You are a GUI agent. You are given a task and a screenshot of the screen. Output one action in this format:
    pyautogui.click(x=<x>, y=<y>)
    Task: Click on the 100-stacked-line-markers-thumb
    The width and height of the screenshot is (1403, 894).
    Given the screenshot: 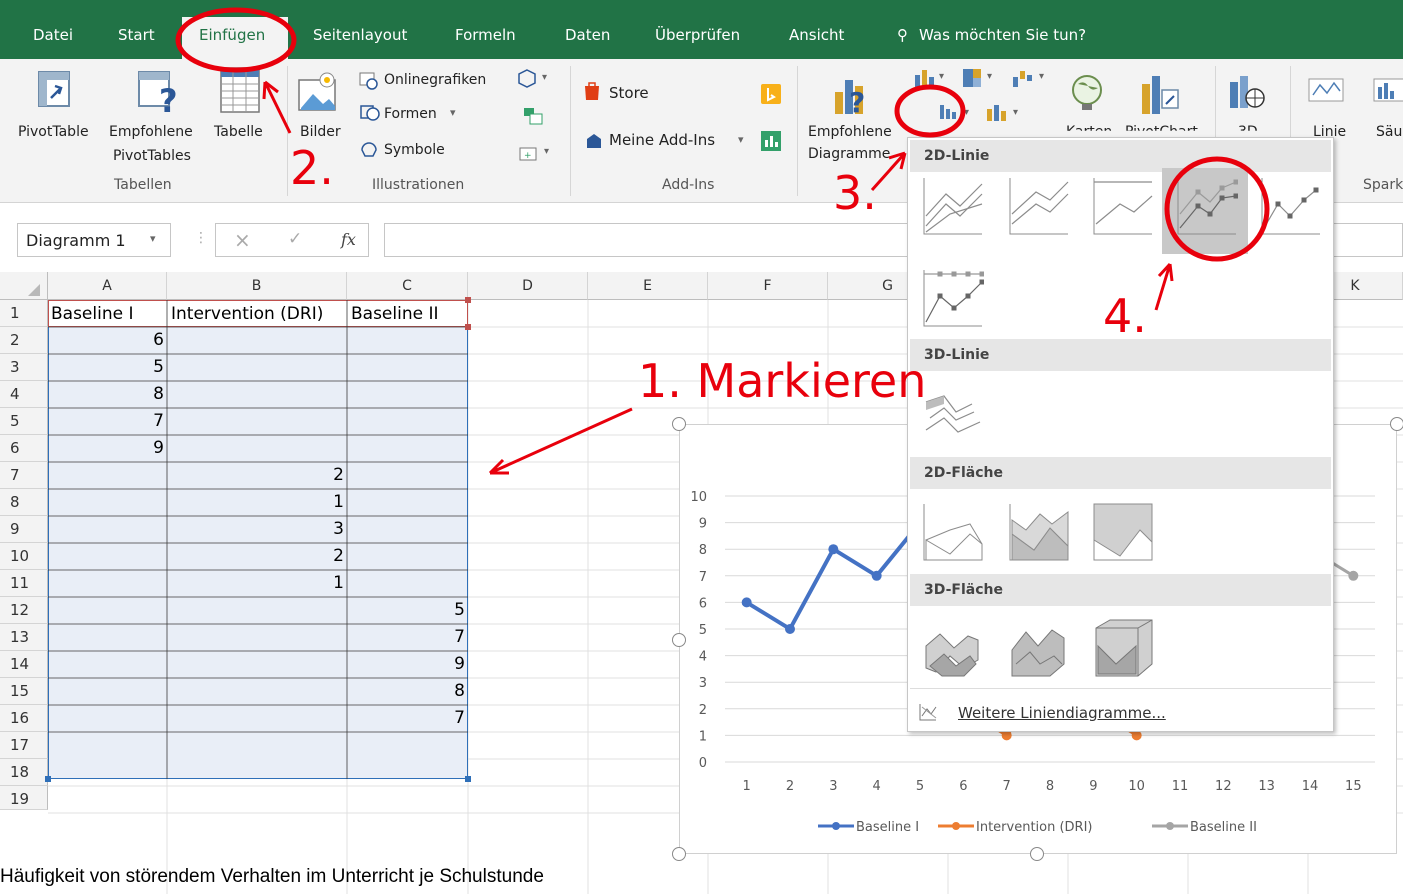 What is the action you would take?
    pyautogui.click(x=952, y=298)
    